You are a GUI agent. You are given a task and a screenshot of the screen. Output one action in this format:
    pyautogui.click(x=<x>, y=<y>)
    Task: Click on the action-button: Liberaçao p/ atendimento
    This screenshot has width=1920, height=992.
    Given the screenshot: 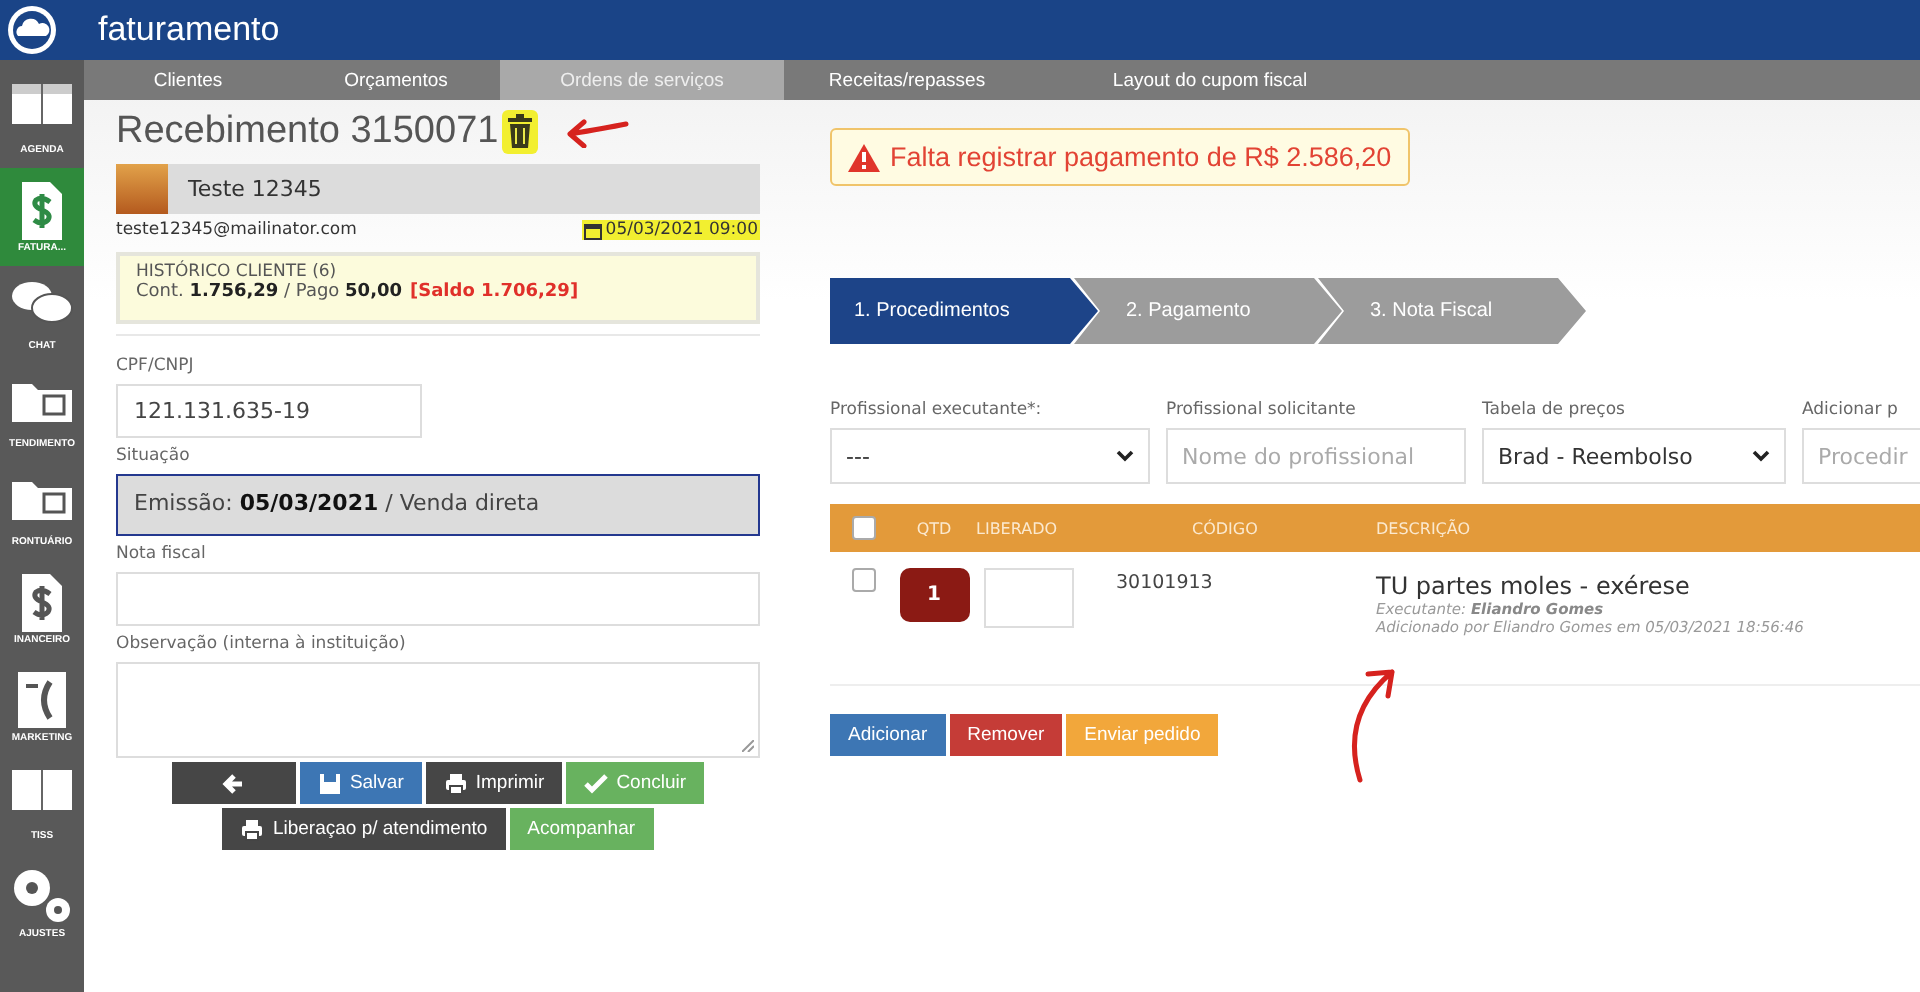 What is the action you would take?
    pyautogui.click(x=364, y=829)
    